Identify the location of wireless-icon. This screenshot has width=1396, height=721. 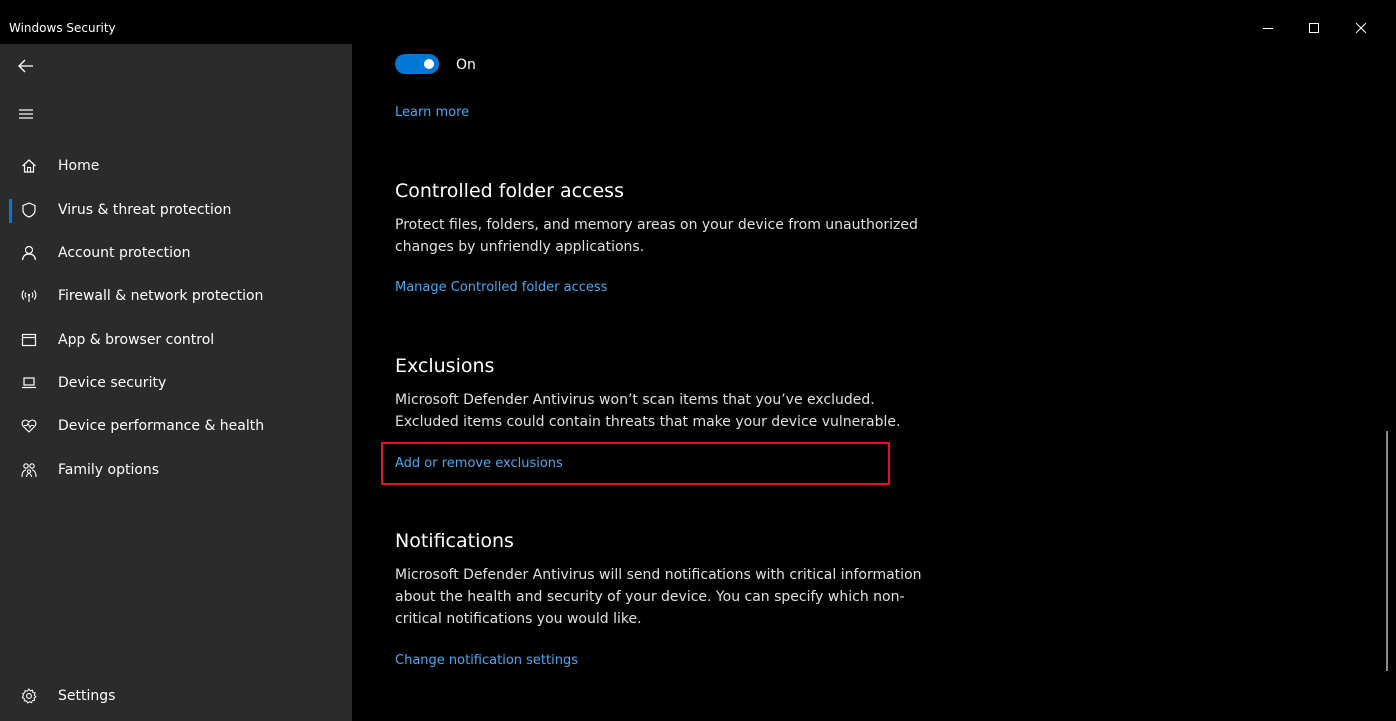
(29, 296).